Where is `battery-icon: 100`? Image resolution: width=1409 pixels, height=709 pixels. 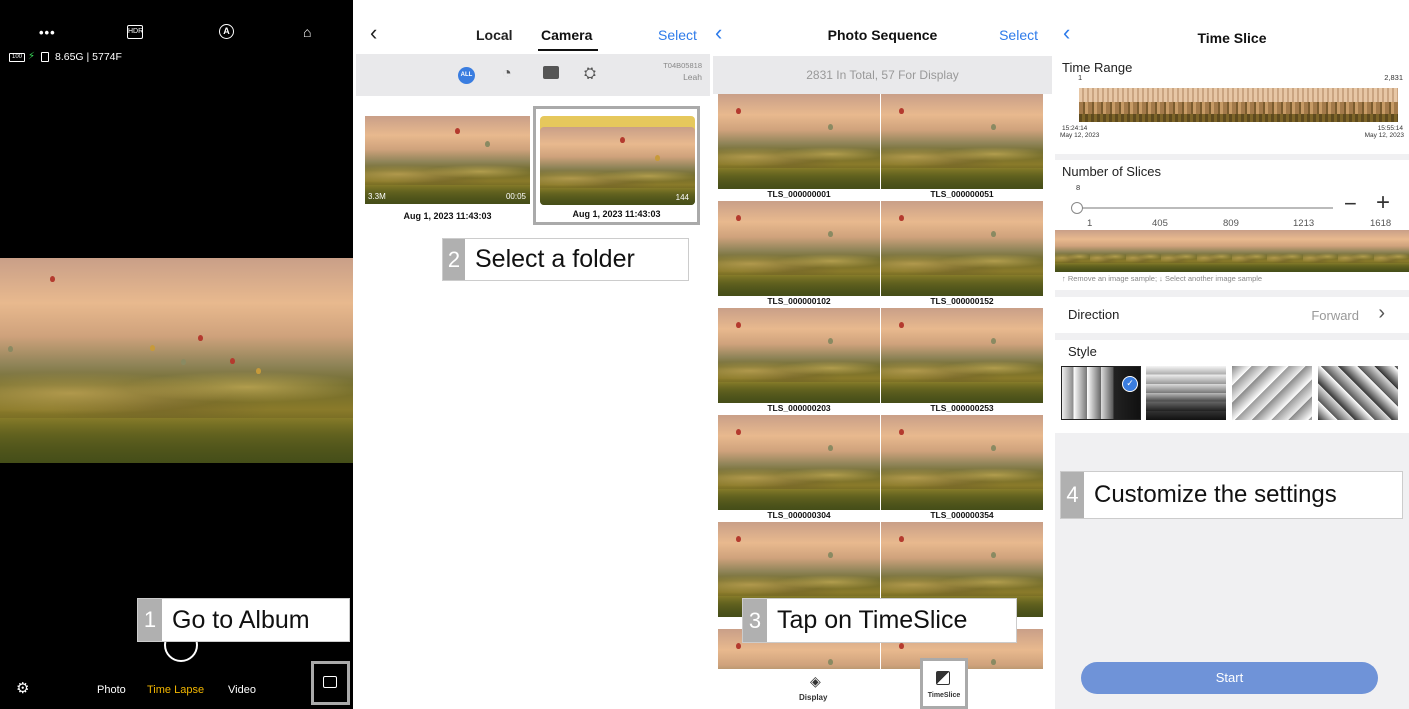
battery-icon: 100 is located at coordinates (17, 57).